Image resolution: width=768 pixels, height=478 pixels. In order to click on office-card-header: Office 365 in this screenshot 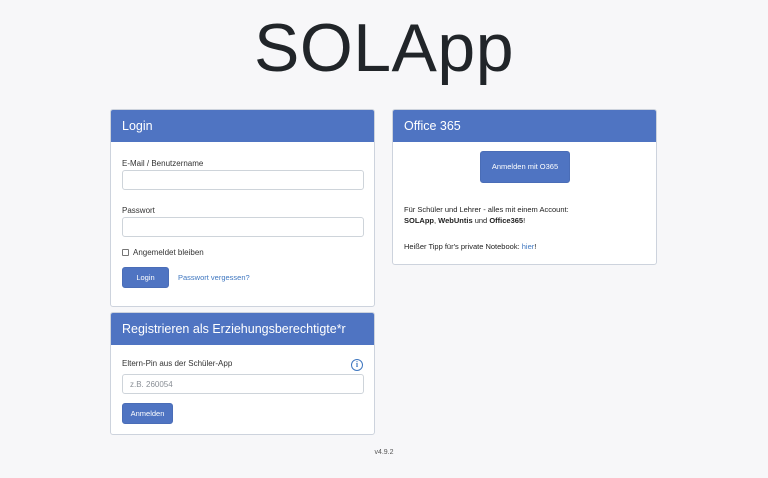, I will do `click(524, 126)`.